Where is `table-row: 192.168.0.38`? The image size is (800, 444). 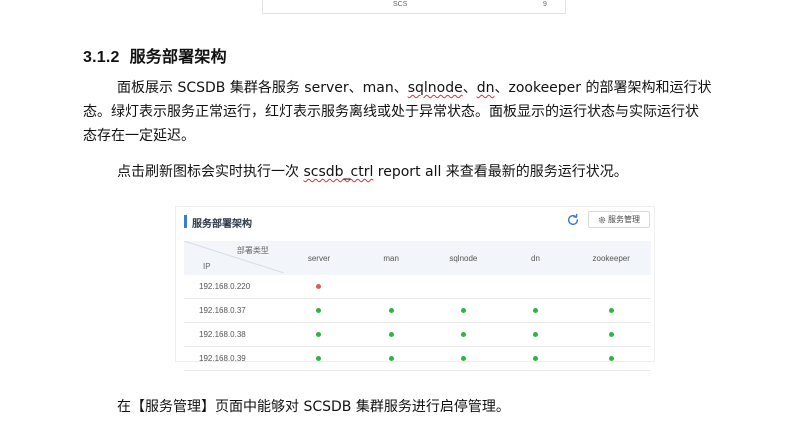 table-row: 192.168.0.38 is located at coordinates (417, 334).